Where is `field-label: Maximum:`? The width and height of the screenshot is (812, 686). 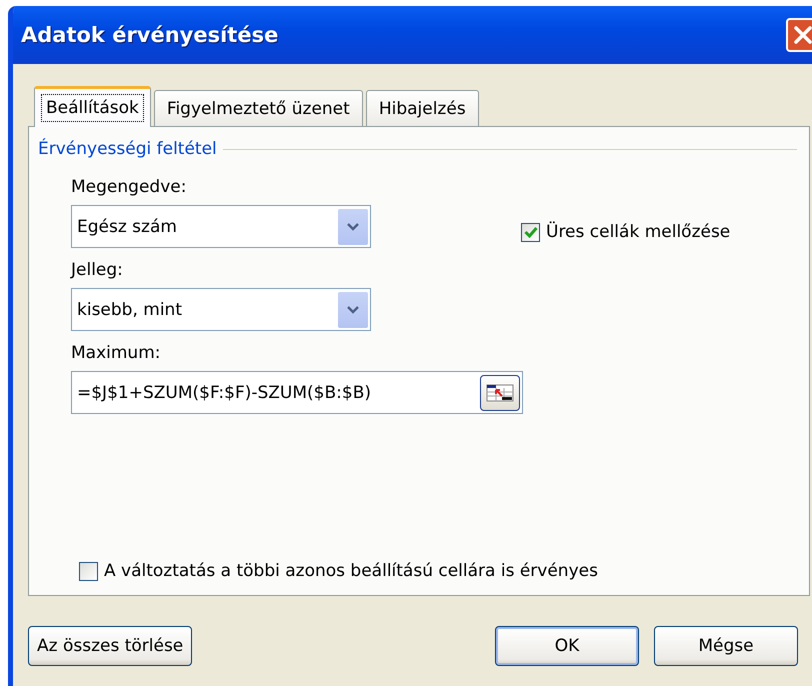 field-label: Maximum: is located at coordinates (116, 353).